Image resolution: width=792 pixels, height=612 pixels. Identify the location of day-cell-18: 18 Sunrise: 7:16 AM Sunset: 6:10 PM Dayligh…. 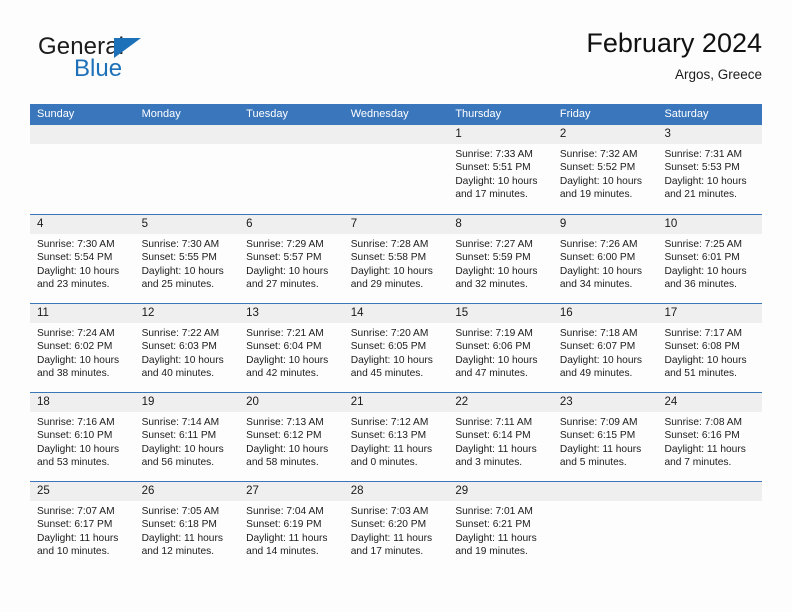
(82, 437).